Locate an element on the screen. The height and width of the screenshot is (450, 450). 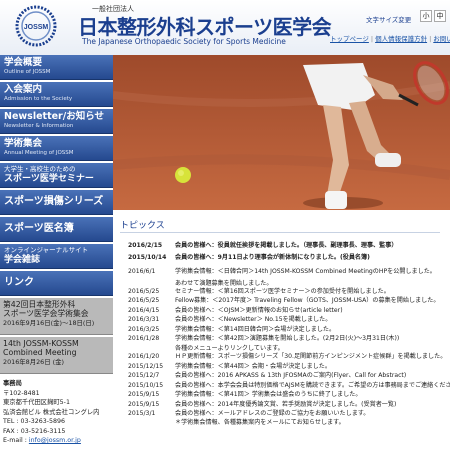
topics-divider is located at coordinates (280, 232).